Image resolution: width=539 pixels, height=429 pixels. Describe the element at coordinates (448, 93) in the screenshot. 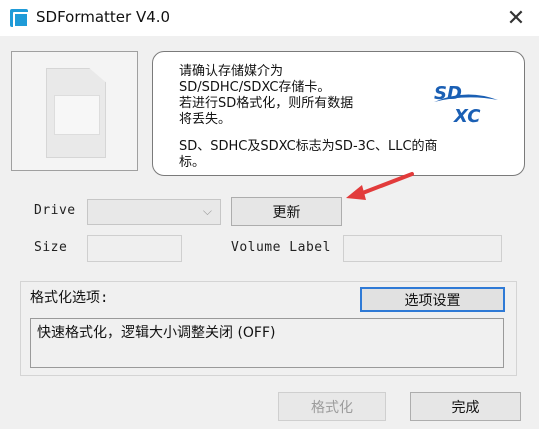

I see `sdxc-logo-top: SD` at that location.